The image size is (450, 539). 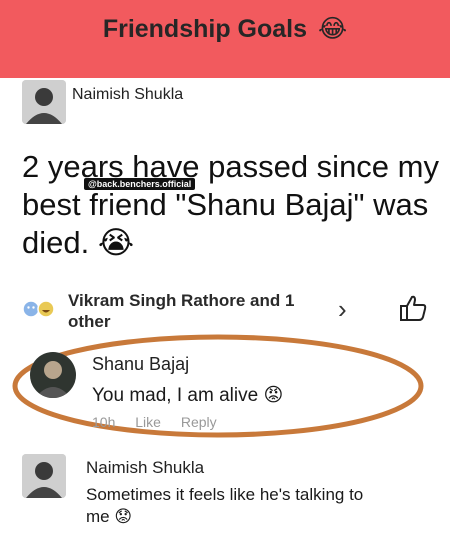 I want to click on crying-emoji: 😭, so click(x=116, y=242).